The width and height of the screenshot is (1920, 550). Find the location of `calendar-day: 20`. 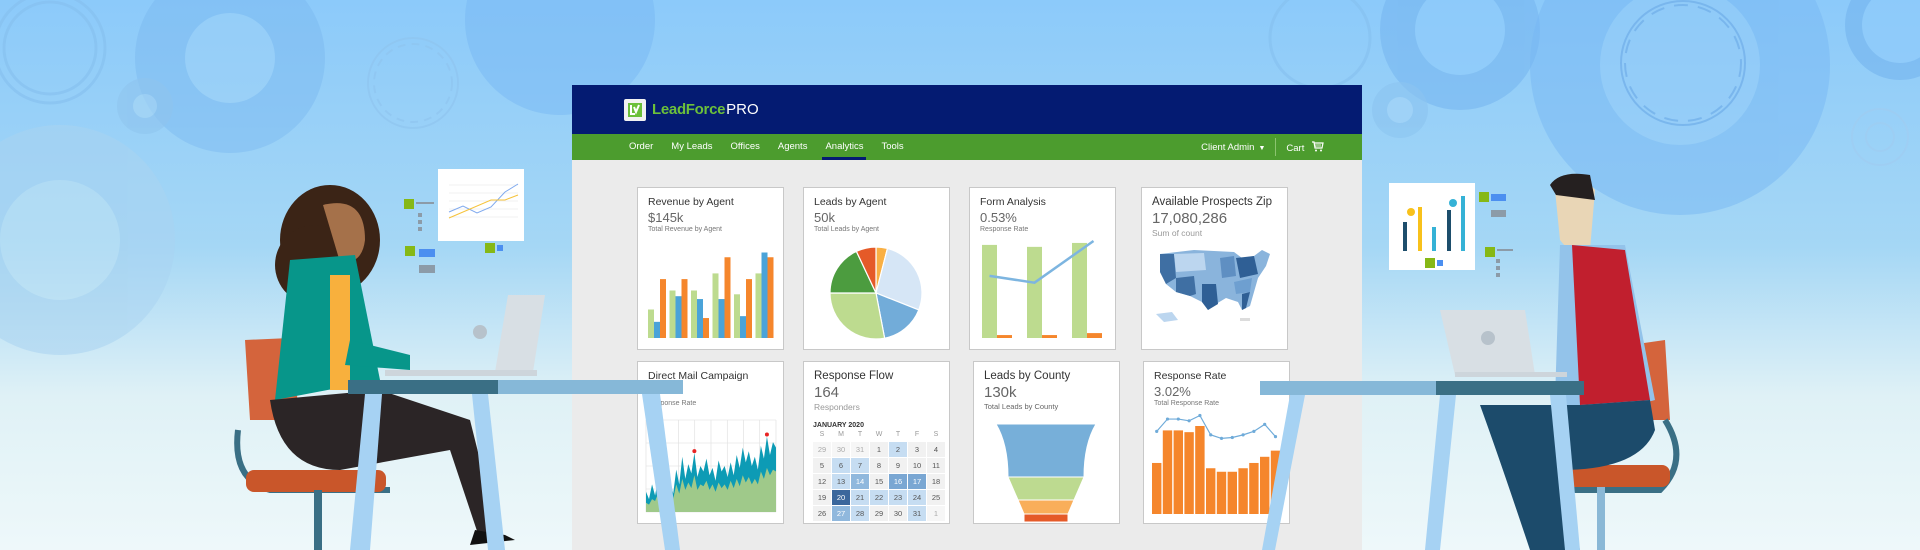

calendar-day: 20 is located at coordinates (841, 497).